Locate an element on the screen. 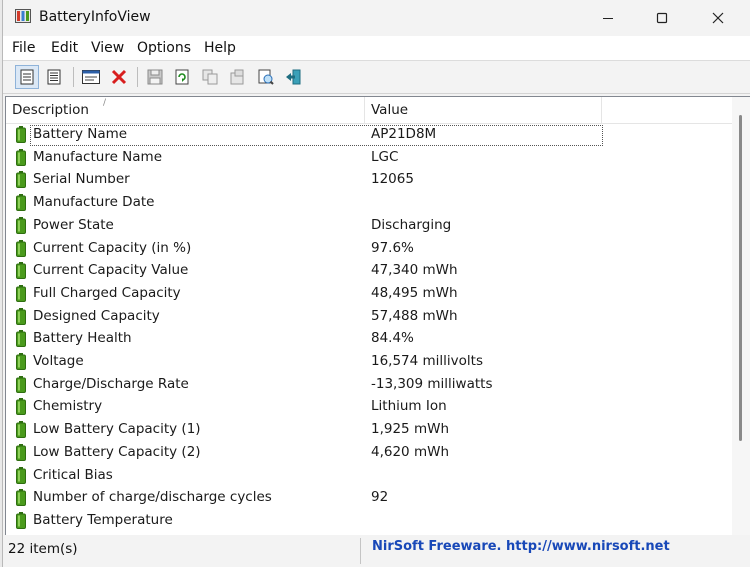 This screenshot has width=750, height=567. copy-icon is located at coordinates (210, 77).